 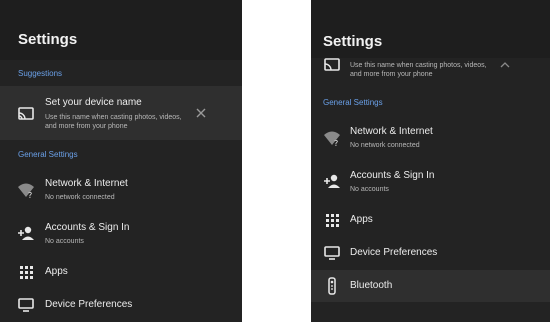 I want to click on section-header-suggestions: Suggestions, so click(x=40, y=73).